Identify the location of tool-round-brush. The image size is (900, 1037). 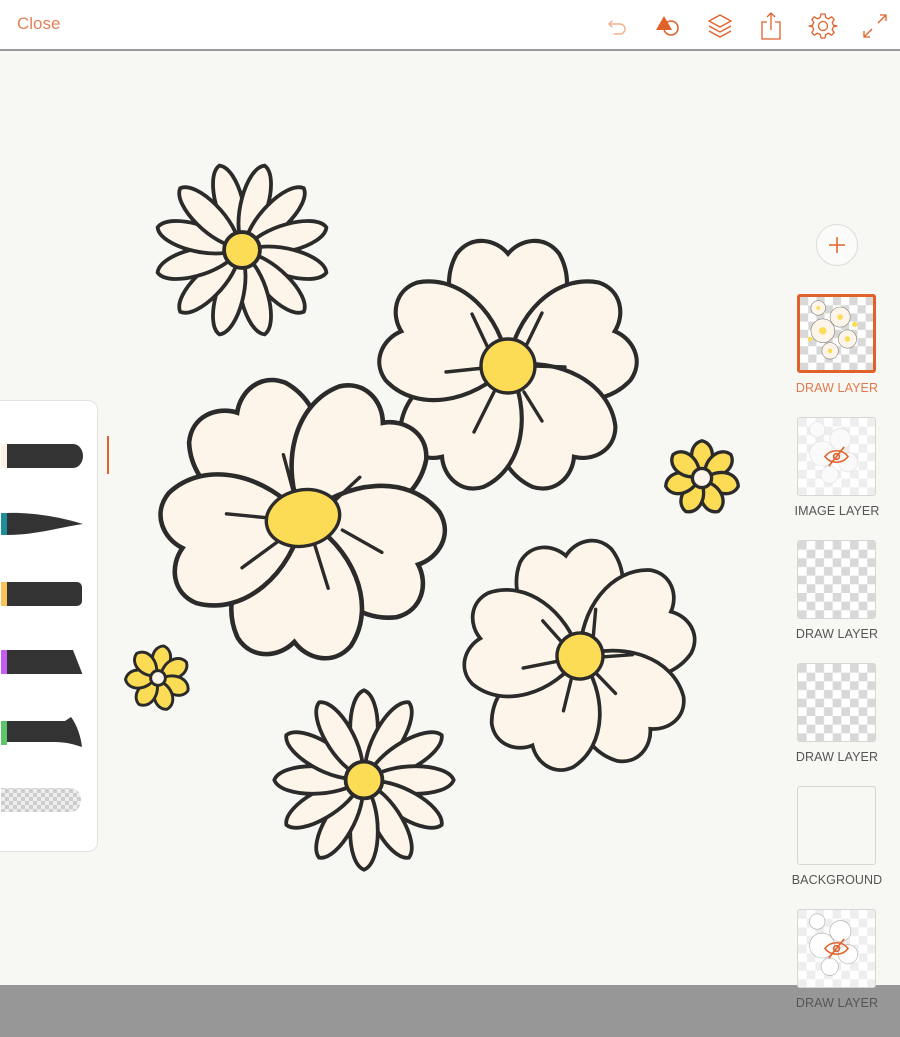
(42, 456).